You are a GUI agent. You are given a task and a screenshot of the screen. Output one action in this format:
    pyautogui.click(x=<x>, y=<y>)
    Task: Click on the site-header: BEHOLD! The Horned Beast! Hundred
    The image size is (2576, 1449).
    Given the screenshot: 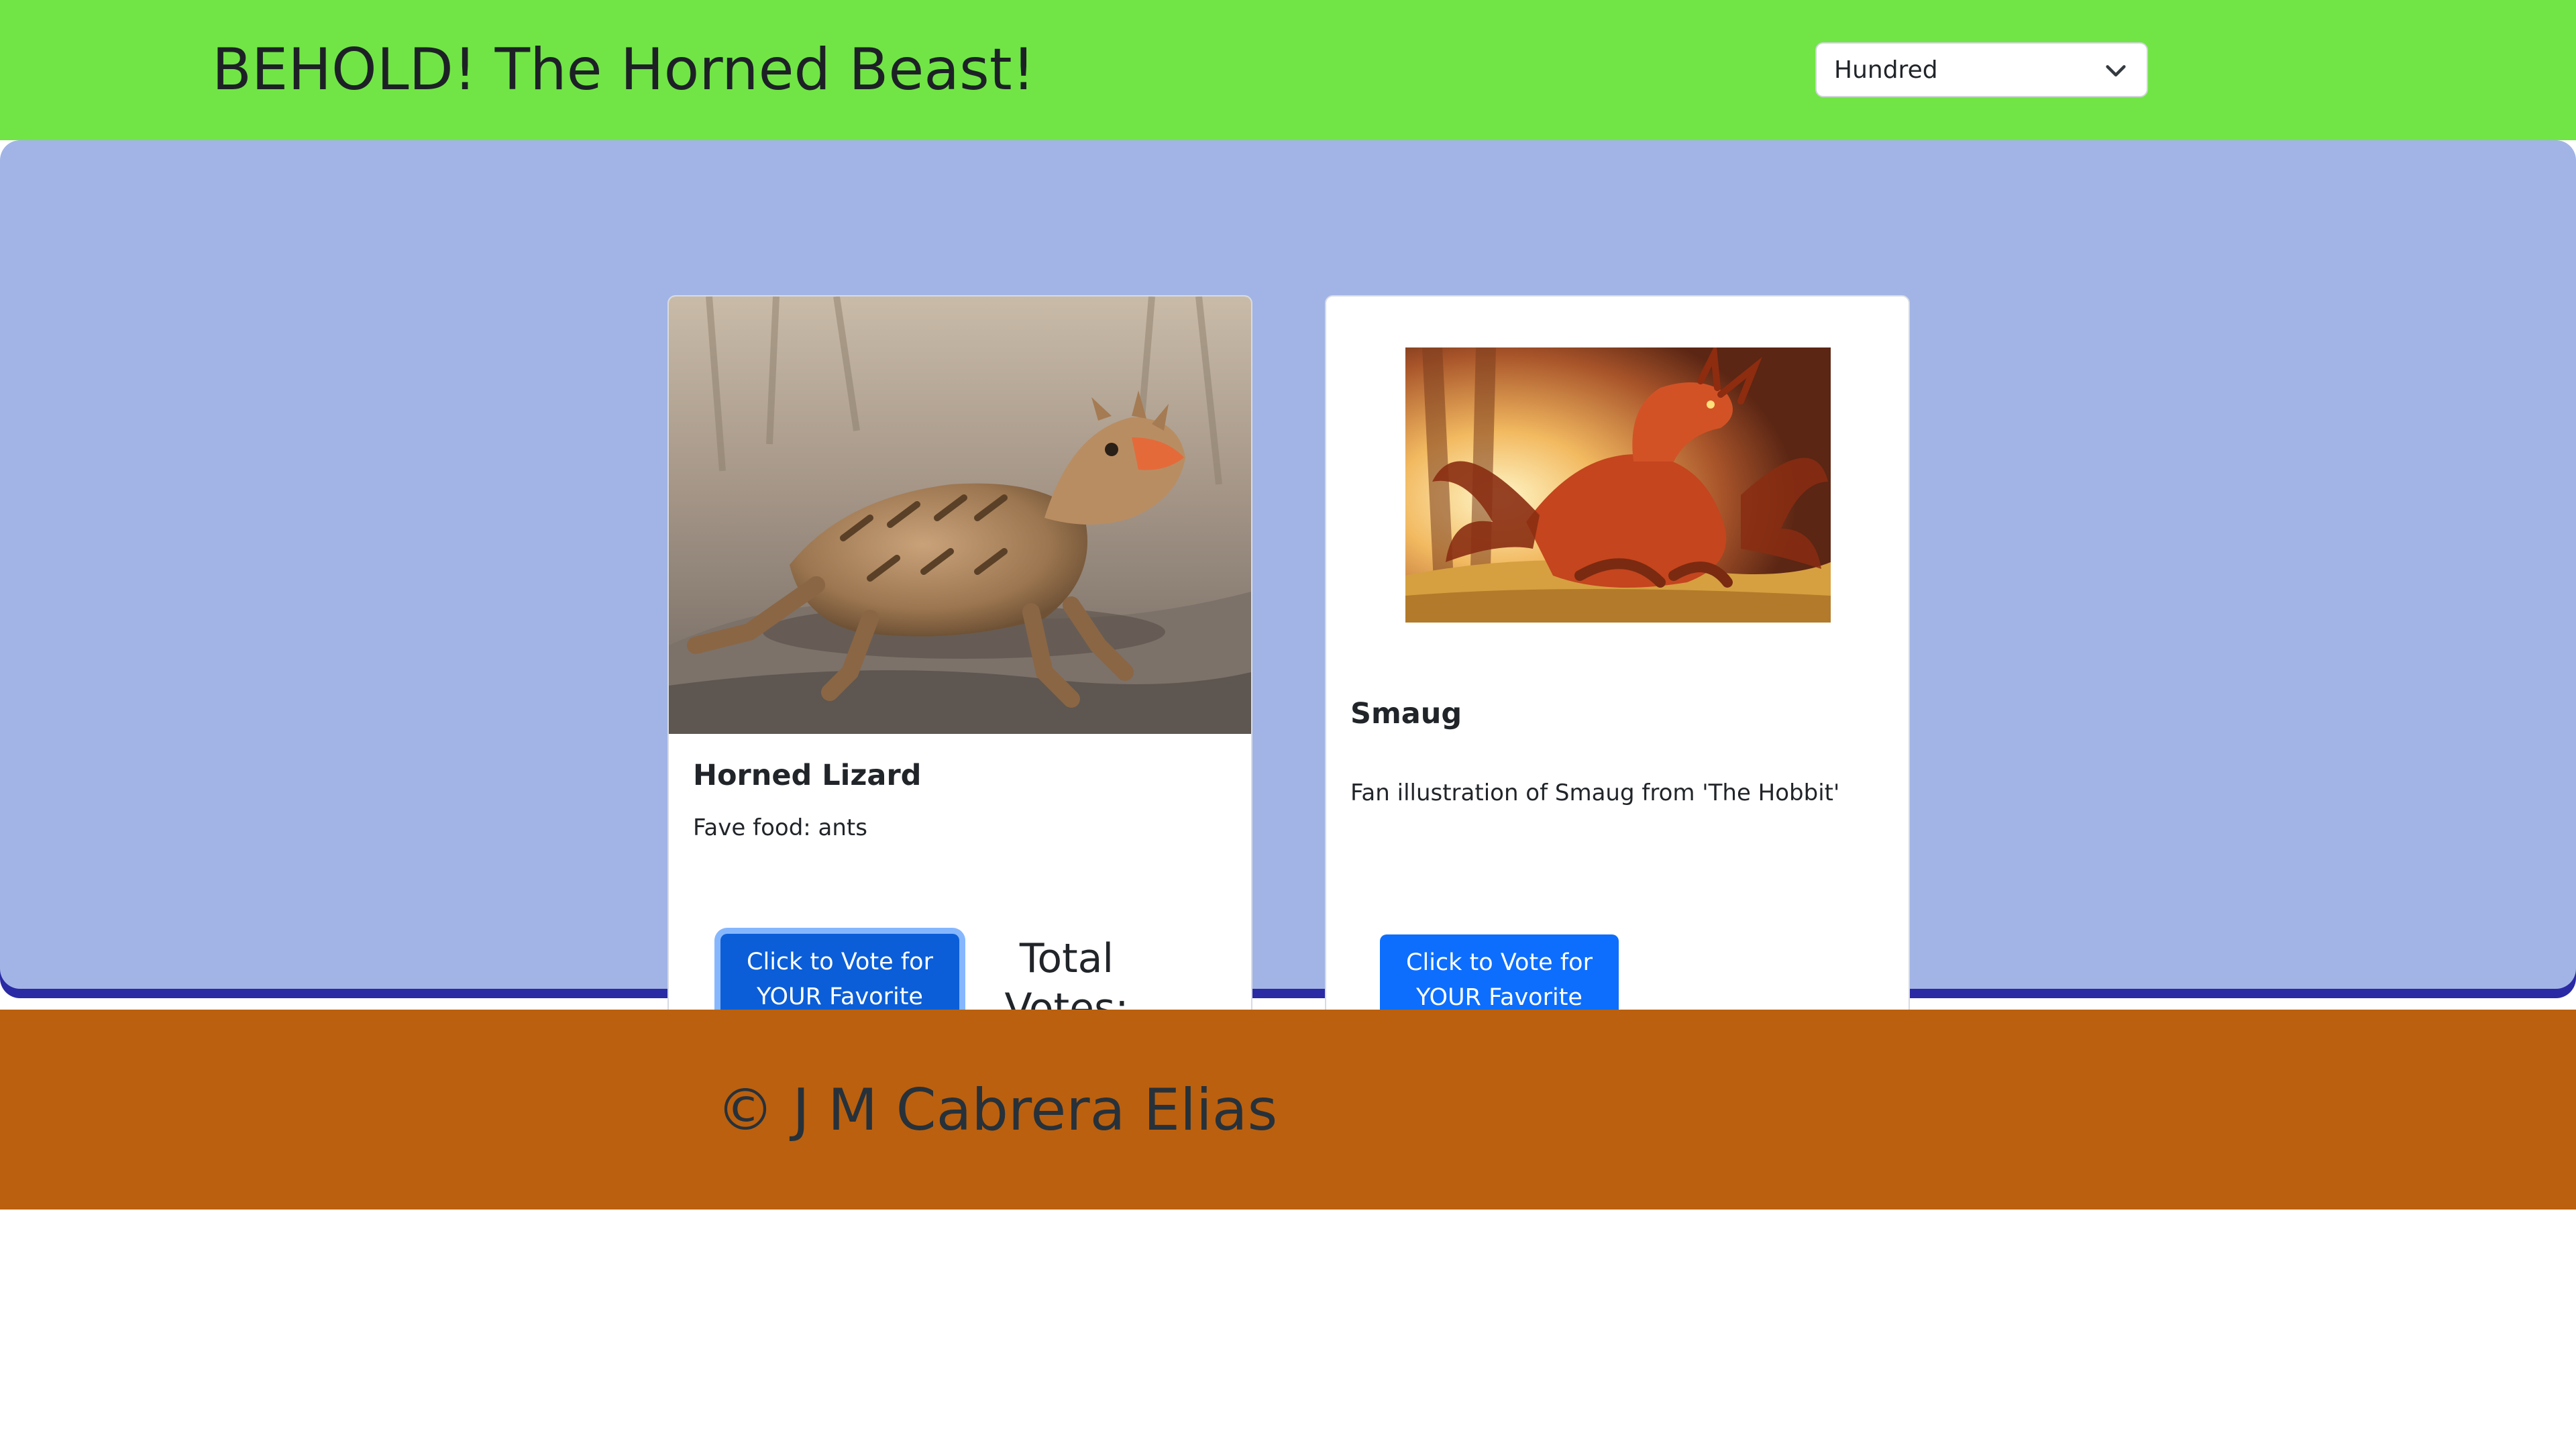 What is the action you would take?
    pyautogui.click(x=1288, y=70)
    